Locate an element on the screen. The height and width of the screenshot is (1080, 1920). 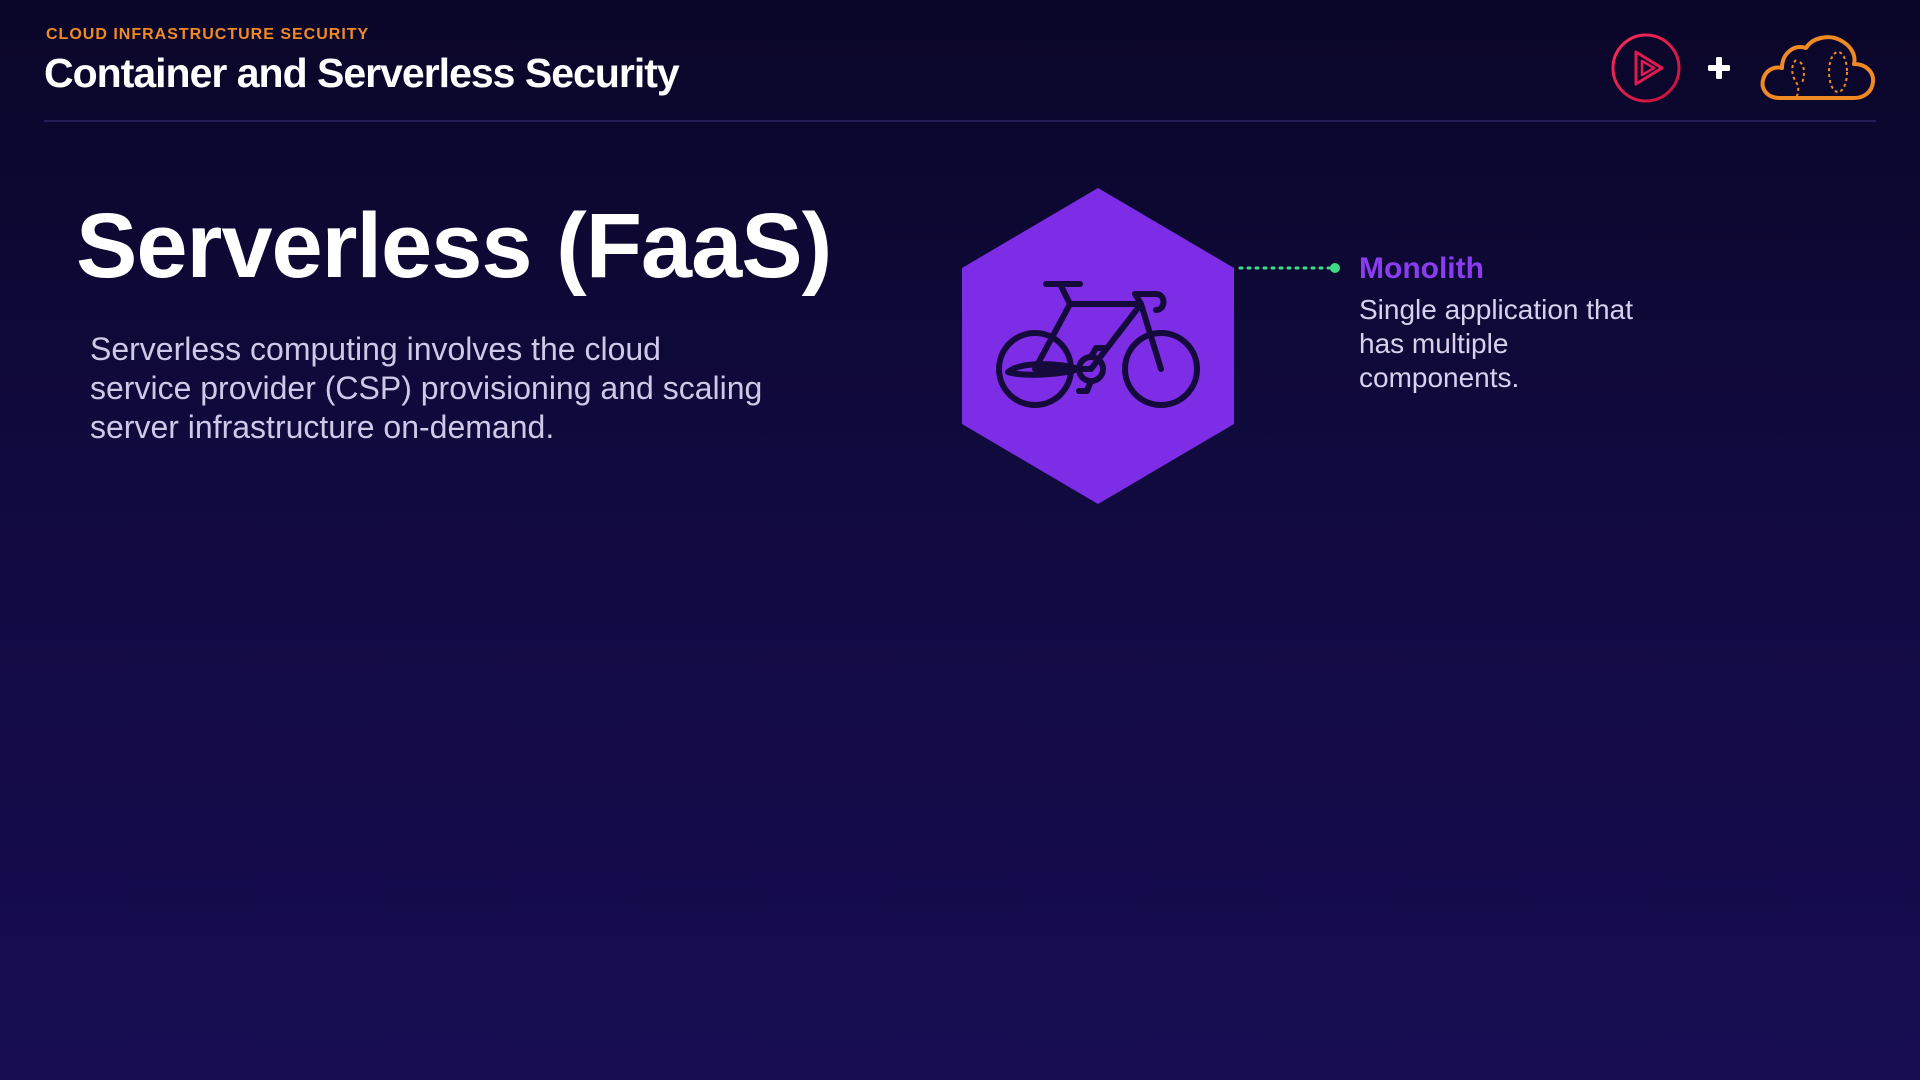
callout-title: Monolith is located at coordinates (1421, 268).